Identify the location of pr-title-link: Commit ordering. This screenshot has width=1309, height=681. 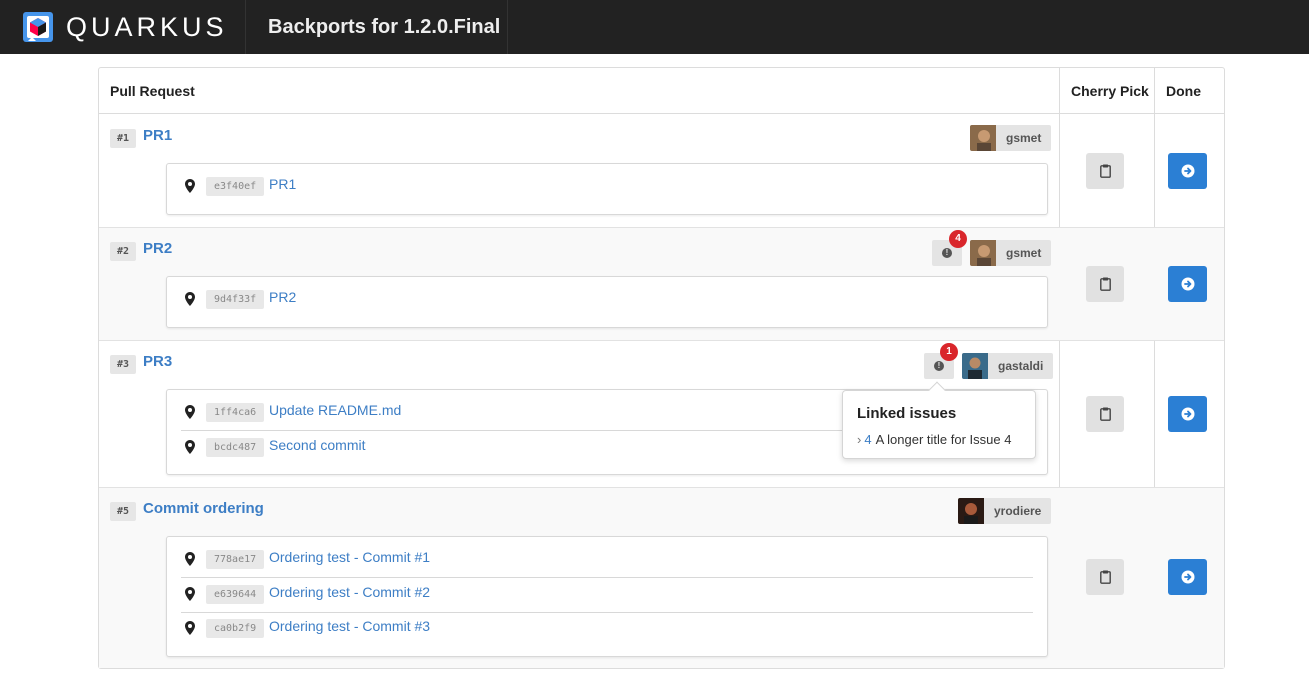
(203, 508).